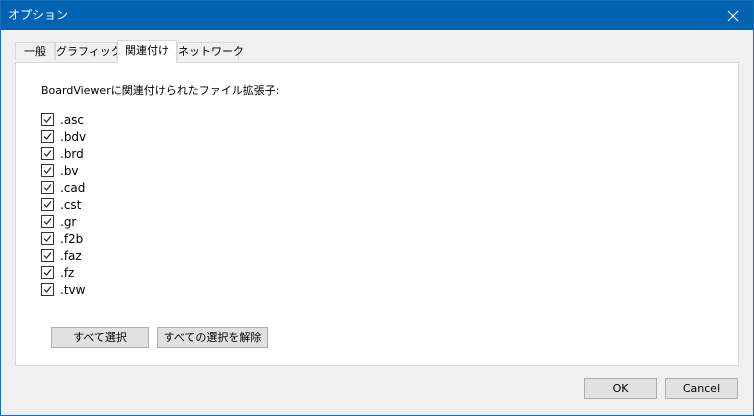 This screenshot has height=416, width=754. I want to click on extension-label: .gr, so click(68, 221).